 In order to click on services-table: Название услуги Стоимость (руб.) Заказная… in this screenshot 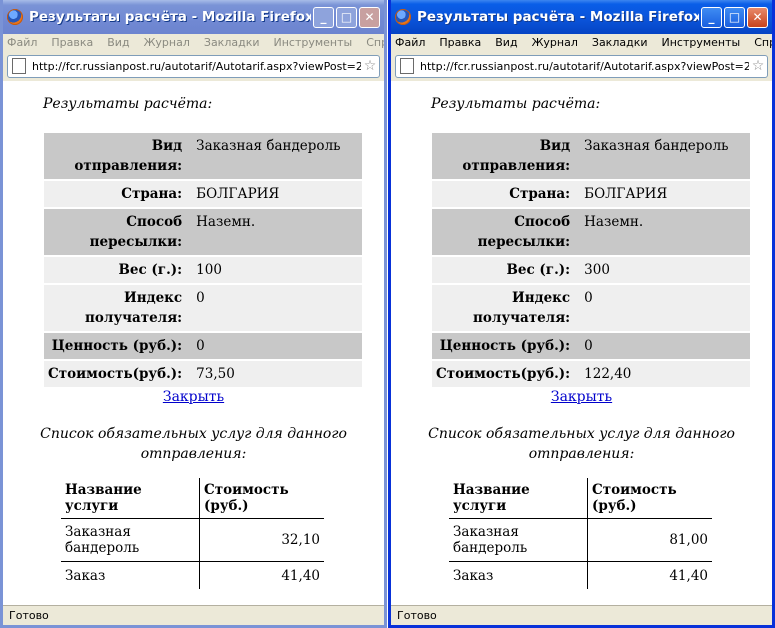, I will do `click(580, 533)`.